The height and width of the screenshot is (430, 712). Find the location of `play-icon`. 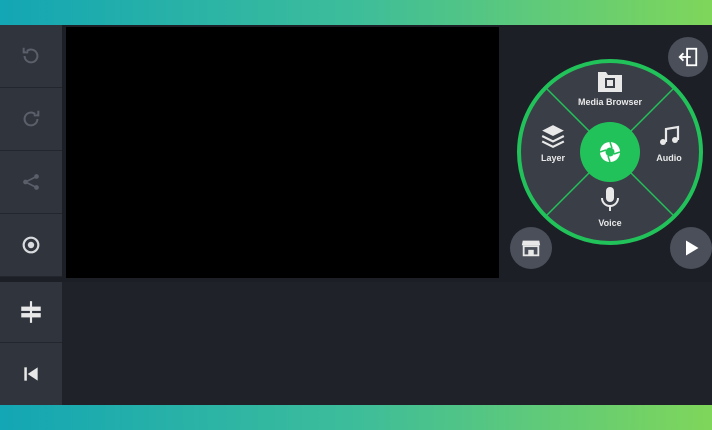

play-icon is located at coordinates (692, 248).